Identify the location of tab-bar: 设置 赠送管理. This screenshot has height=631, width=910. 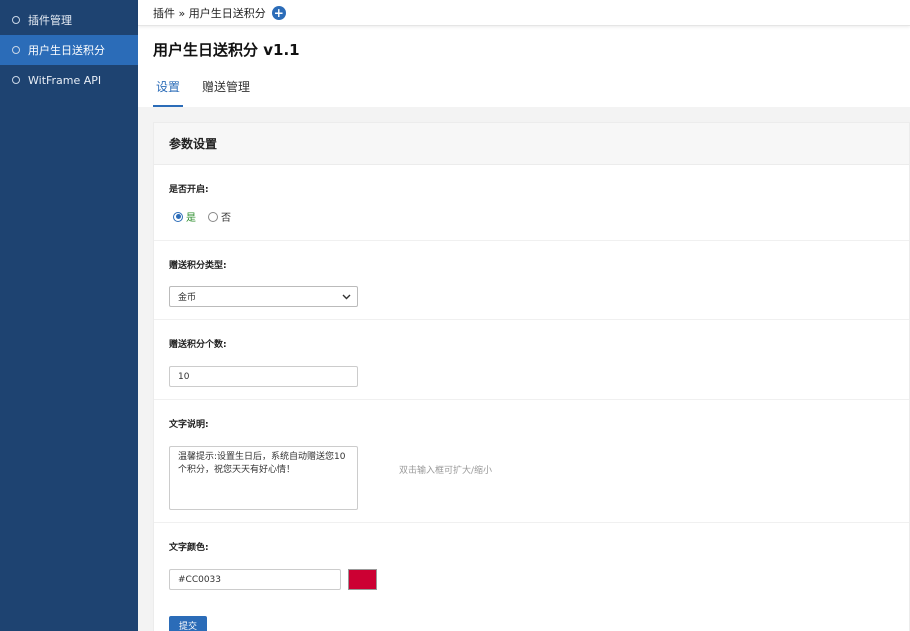
(211, 89).